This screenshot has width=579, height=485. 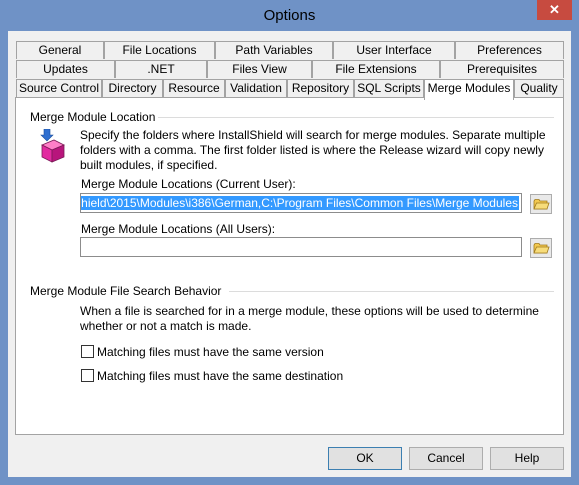 I want to click on same-destination-checkbox, so click(x=87, y=375).